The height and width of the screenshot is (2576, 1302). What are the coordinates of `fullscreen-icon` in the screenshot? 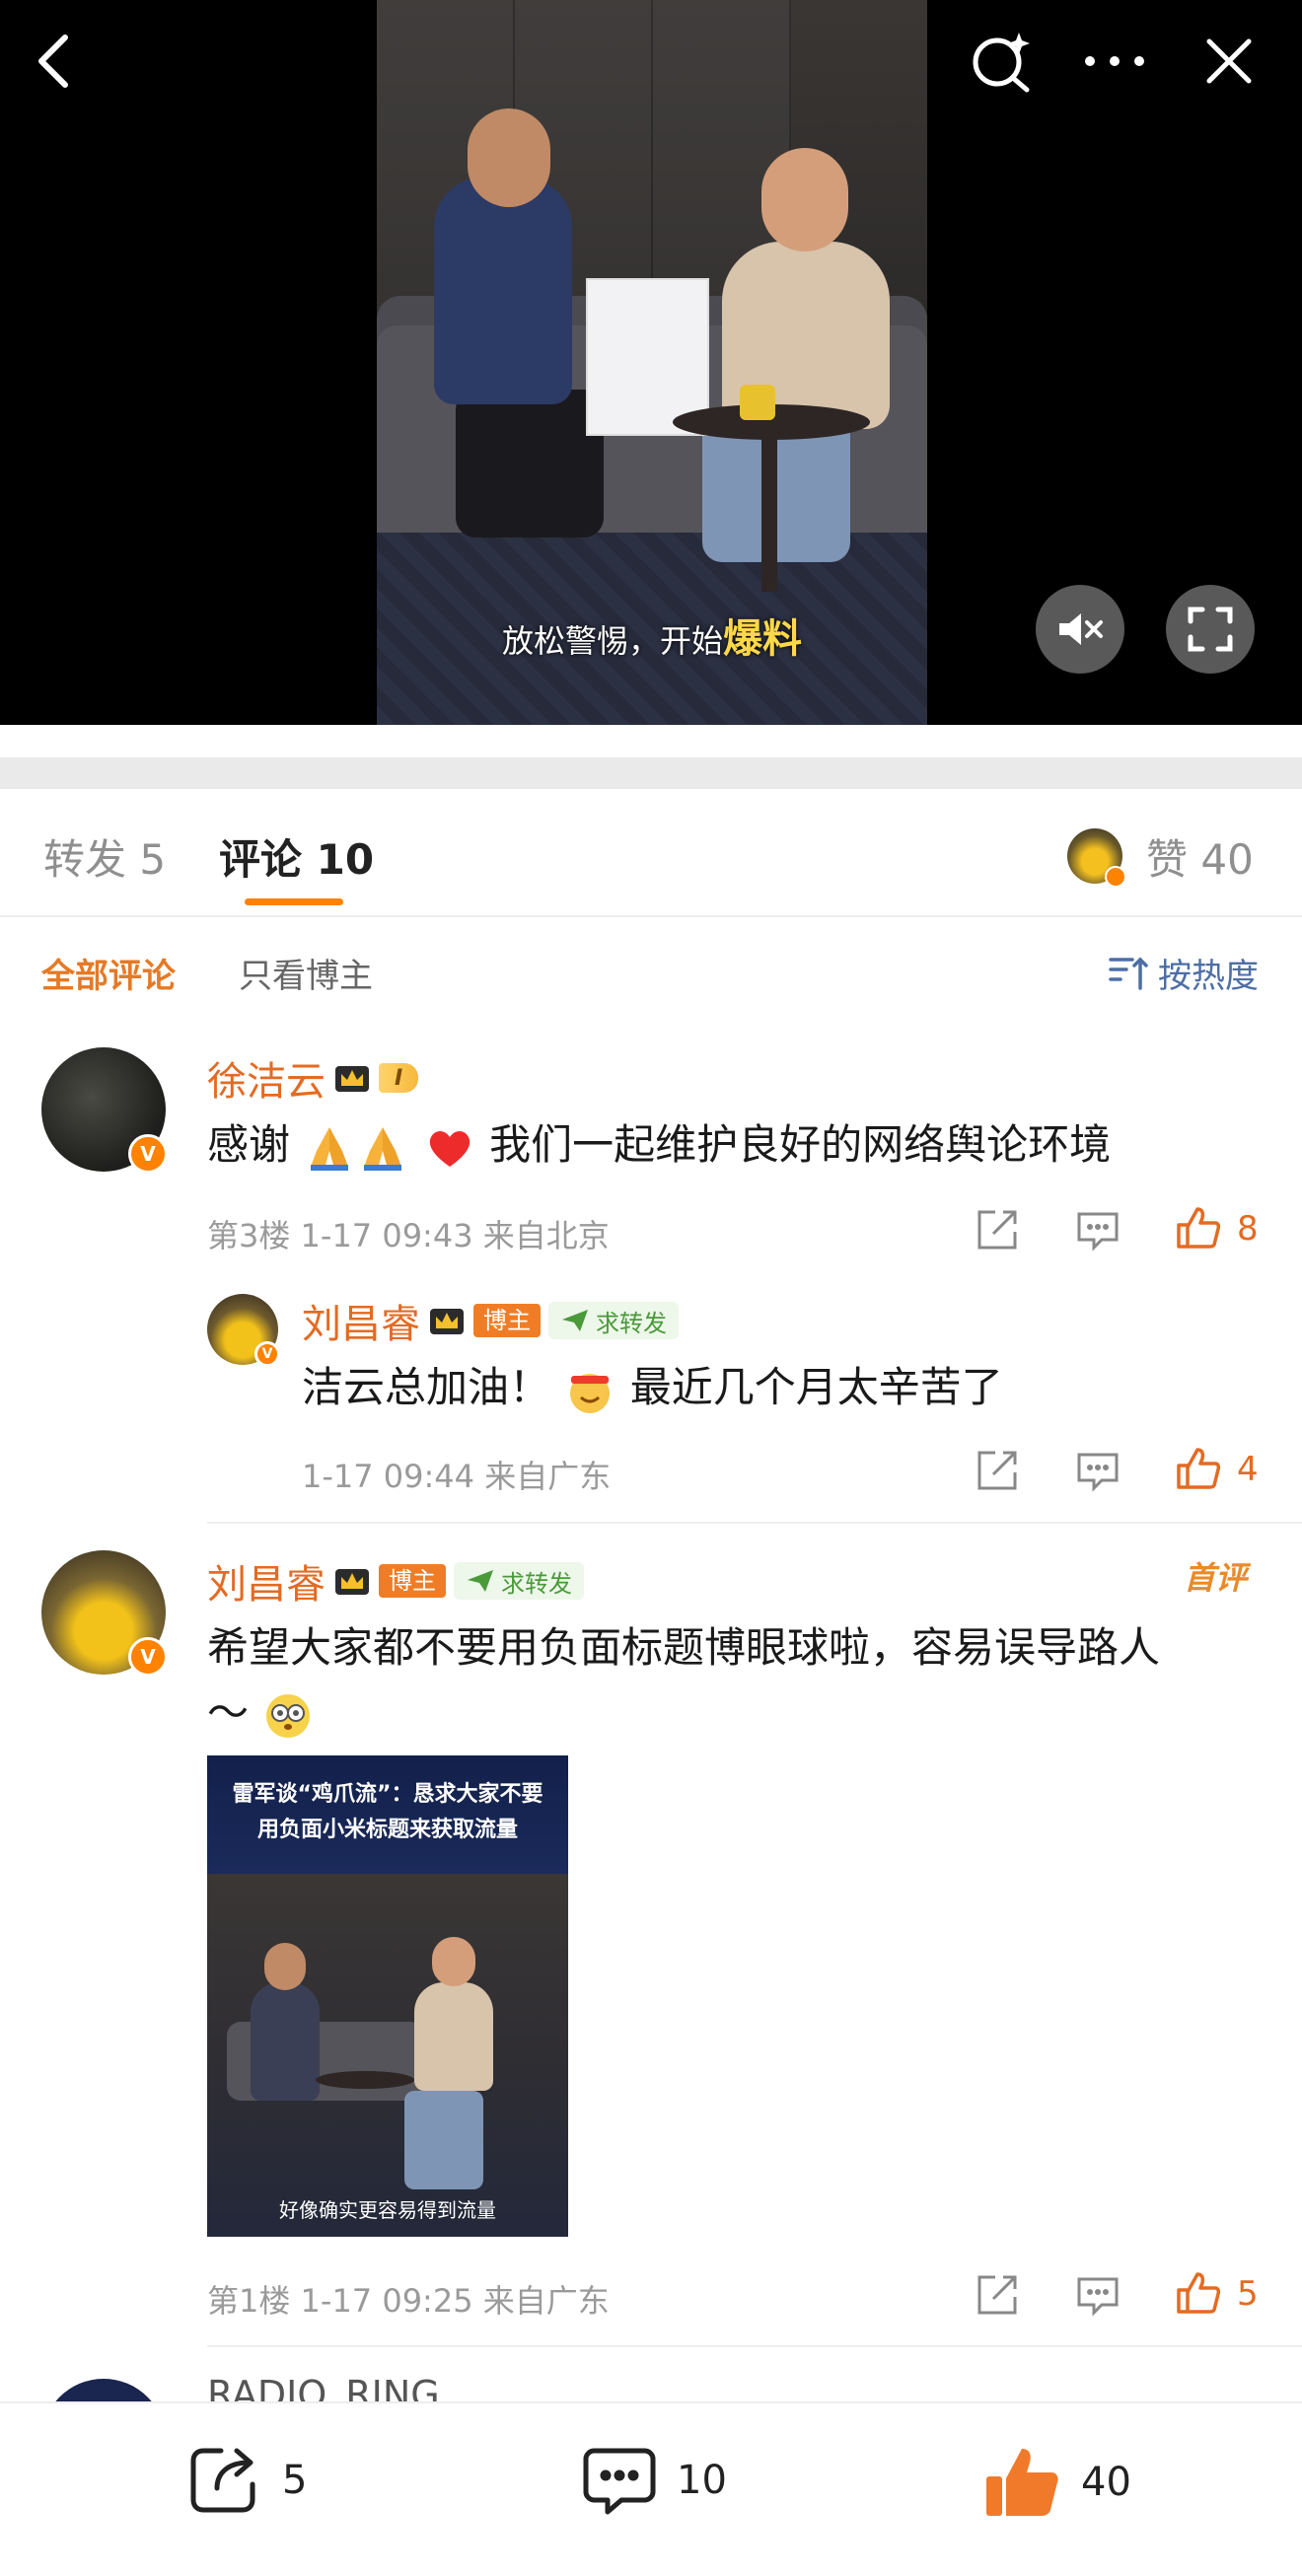 It's located at (1210, 629).